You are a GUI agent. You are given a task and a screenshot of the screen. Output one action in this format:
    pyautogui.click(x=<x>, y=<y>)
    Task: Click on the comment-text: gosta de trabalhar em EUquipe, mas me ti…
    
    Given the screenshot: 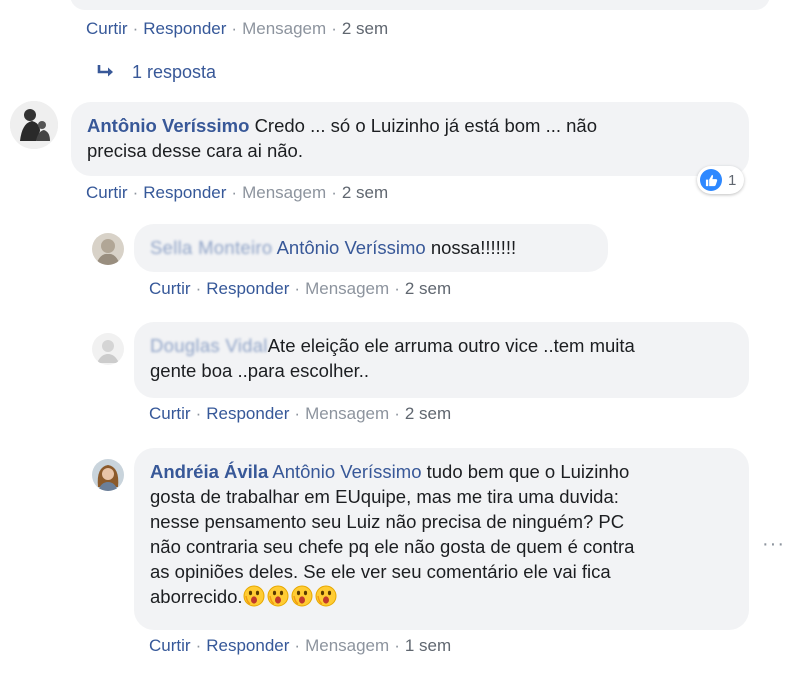 What is the action you would take?
    pyautogui.click(x=384, y=496)
    